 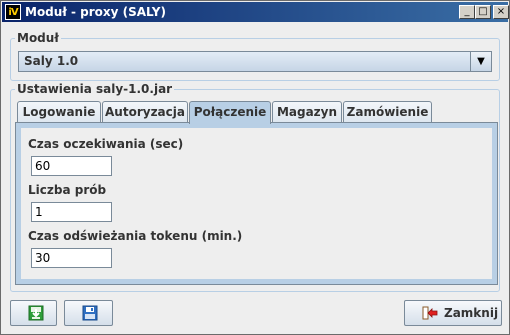 What do you see at coordinates (67, 190) in the screenshot?
I see `retries-label: Liczba prób` at bounding box center [67, 190].